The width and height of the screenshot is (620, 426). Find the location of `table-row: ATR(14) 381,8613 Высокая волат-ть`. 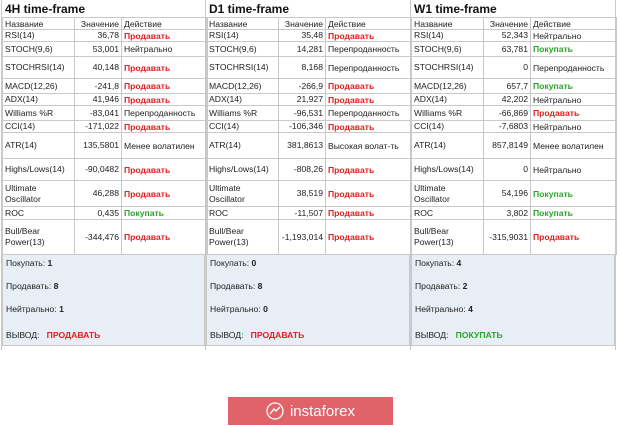

table-row: ATR(14) 381,8613 Высокая волат-ть is located at coordinates (309, 145).